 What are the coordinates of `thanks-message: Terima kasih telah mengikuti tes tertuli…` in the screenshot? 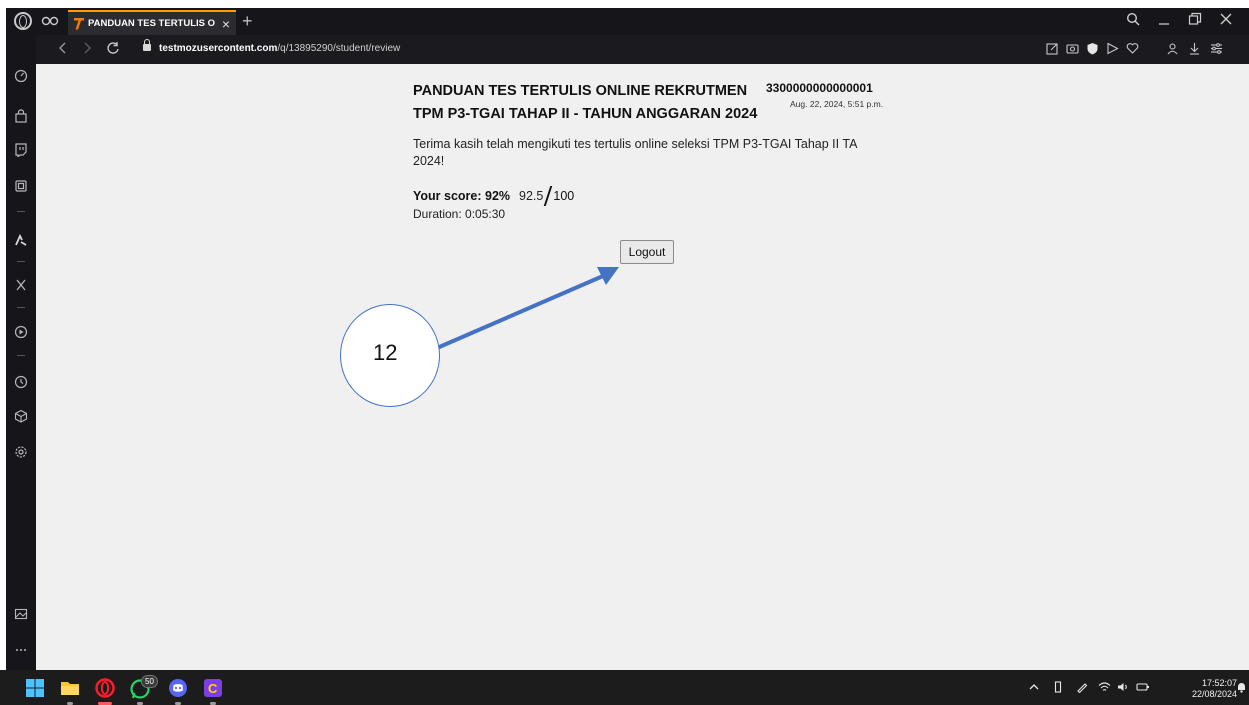 It's located at (635, 152).